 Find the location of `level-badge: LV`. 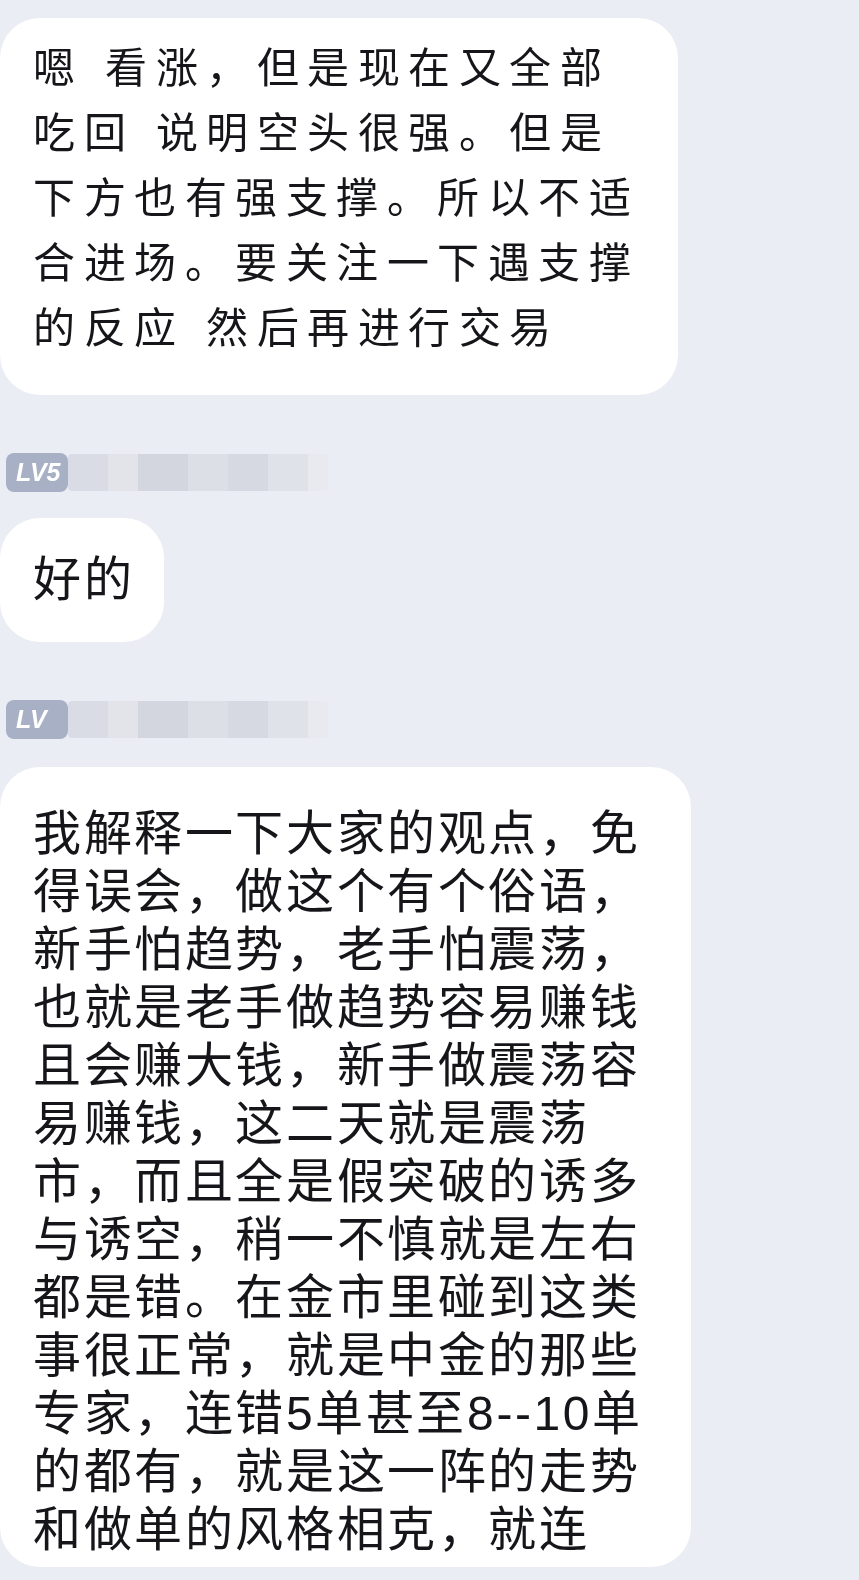

level-badge: LV is located at coordinates (37, 719).